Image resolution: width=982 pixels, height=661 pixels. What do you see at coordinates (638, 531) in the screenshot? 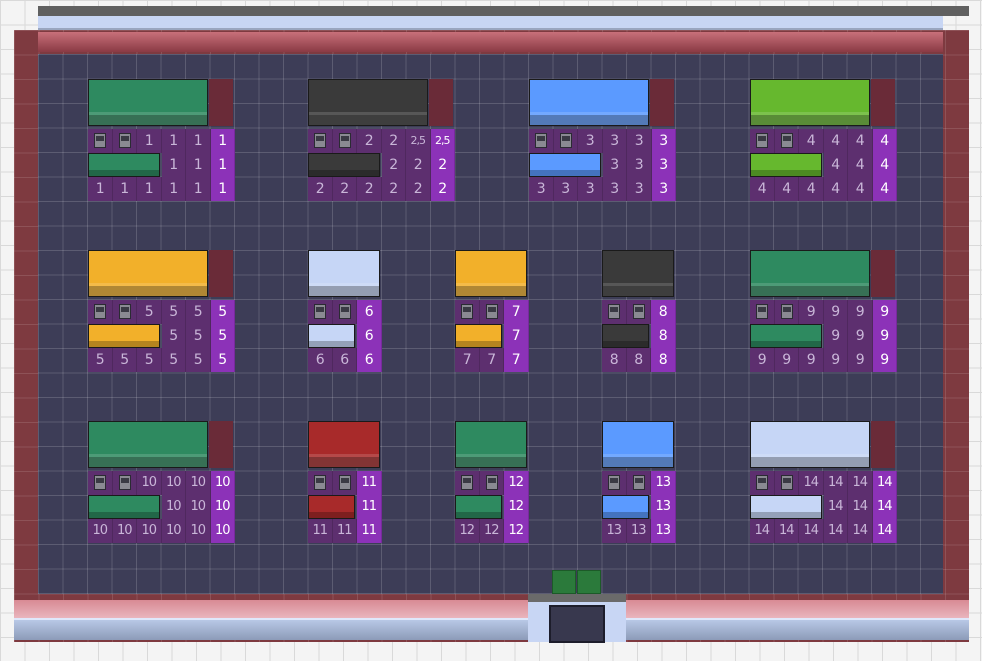
I see `tile-label: 13` at bounding box center [638, 531].